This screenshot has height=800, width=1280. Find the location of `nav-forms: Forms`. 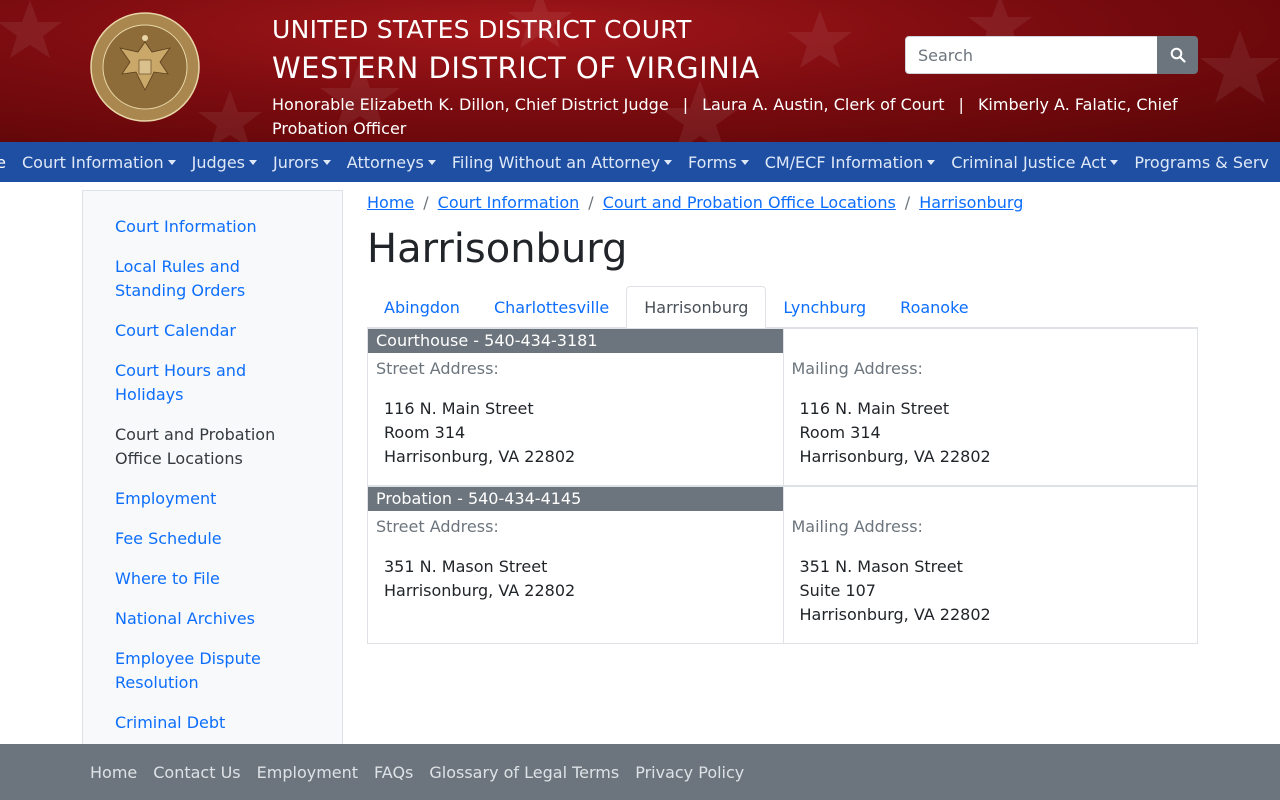

nav-forms: Forms is located at coordinates (718, 162).